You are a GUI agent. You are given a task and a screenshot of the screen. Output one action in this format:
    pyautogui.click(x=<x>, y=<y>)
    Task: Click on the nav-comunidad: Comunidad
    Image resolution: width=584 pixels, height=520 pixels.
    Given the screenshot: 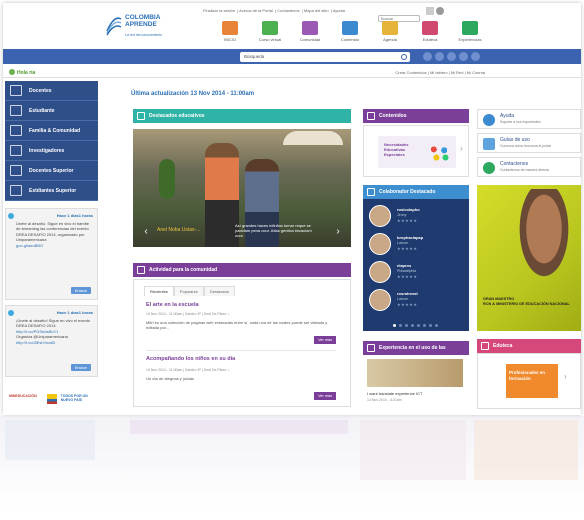 What is the action you would take?
    pyautogui.click(x=310, y=34)
    